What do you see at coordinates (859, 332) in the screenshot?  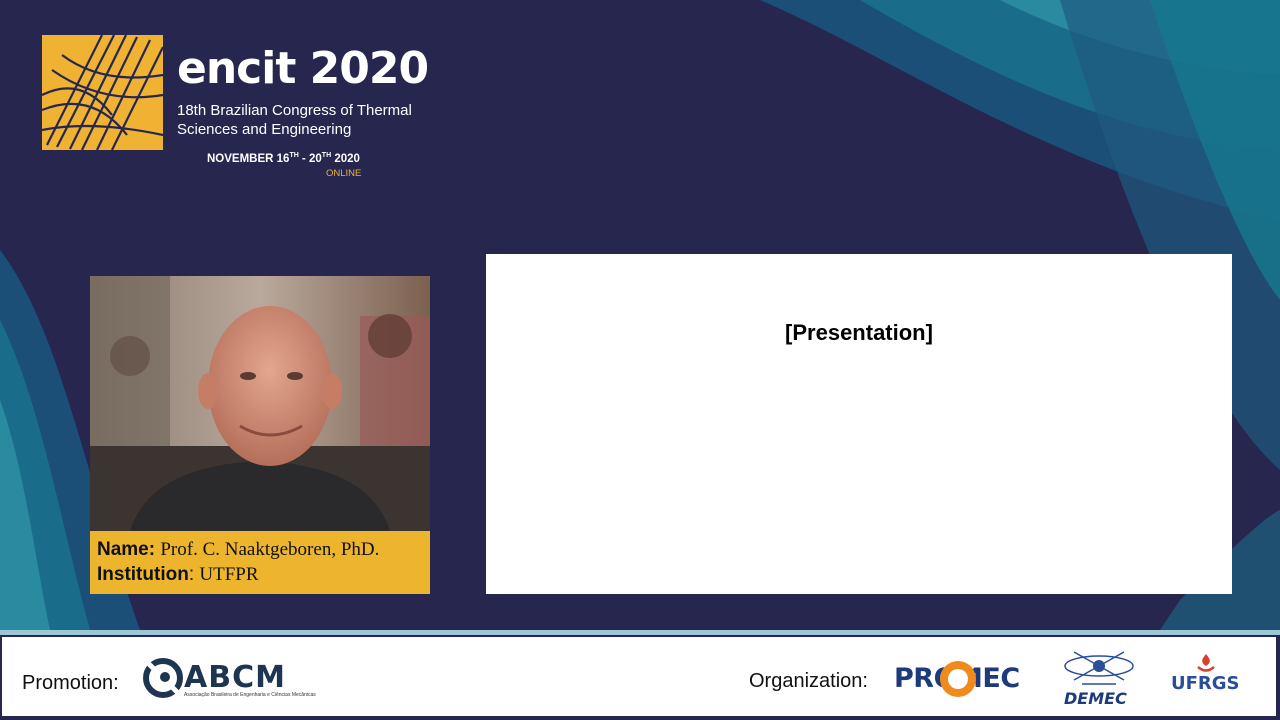 I see `presentation-placeholder: [Presentation]` at bounding box center [859, 332].